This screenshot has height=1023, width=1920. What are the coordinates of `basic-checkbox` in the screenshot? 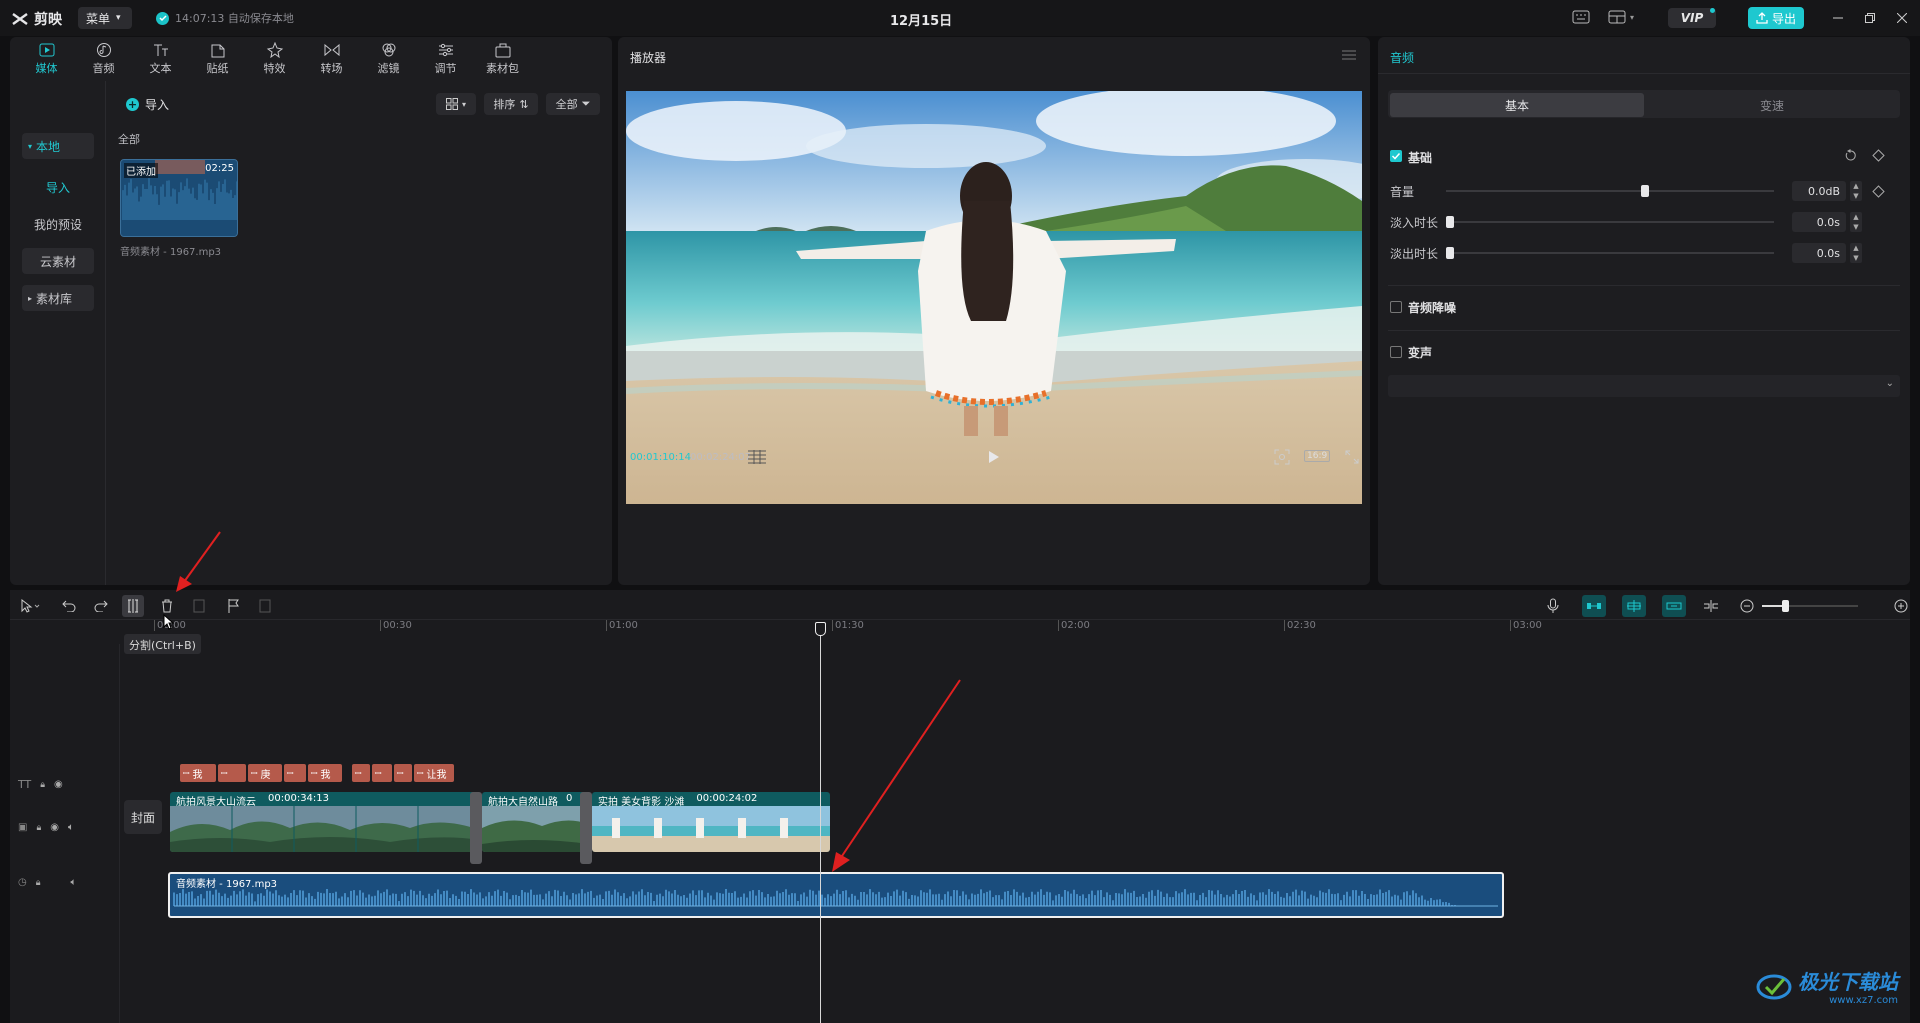 It's located at (1396, 156).